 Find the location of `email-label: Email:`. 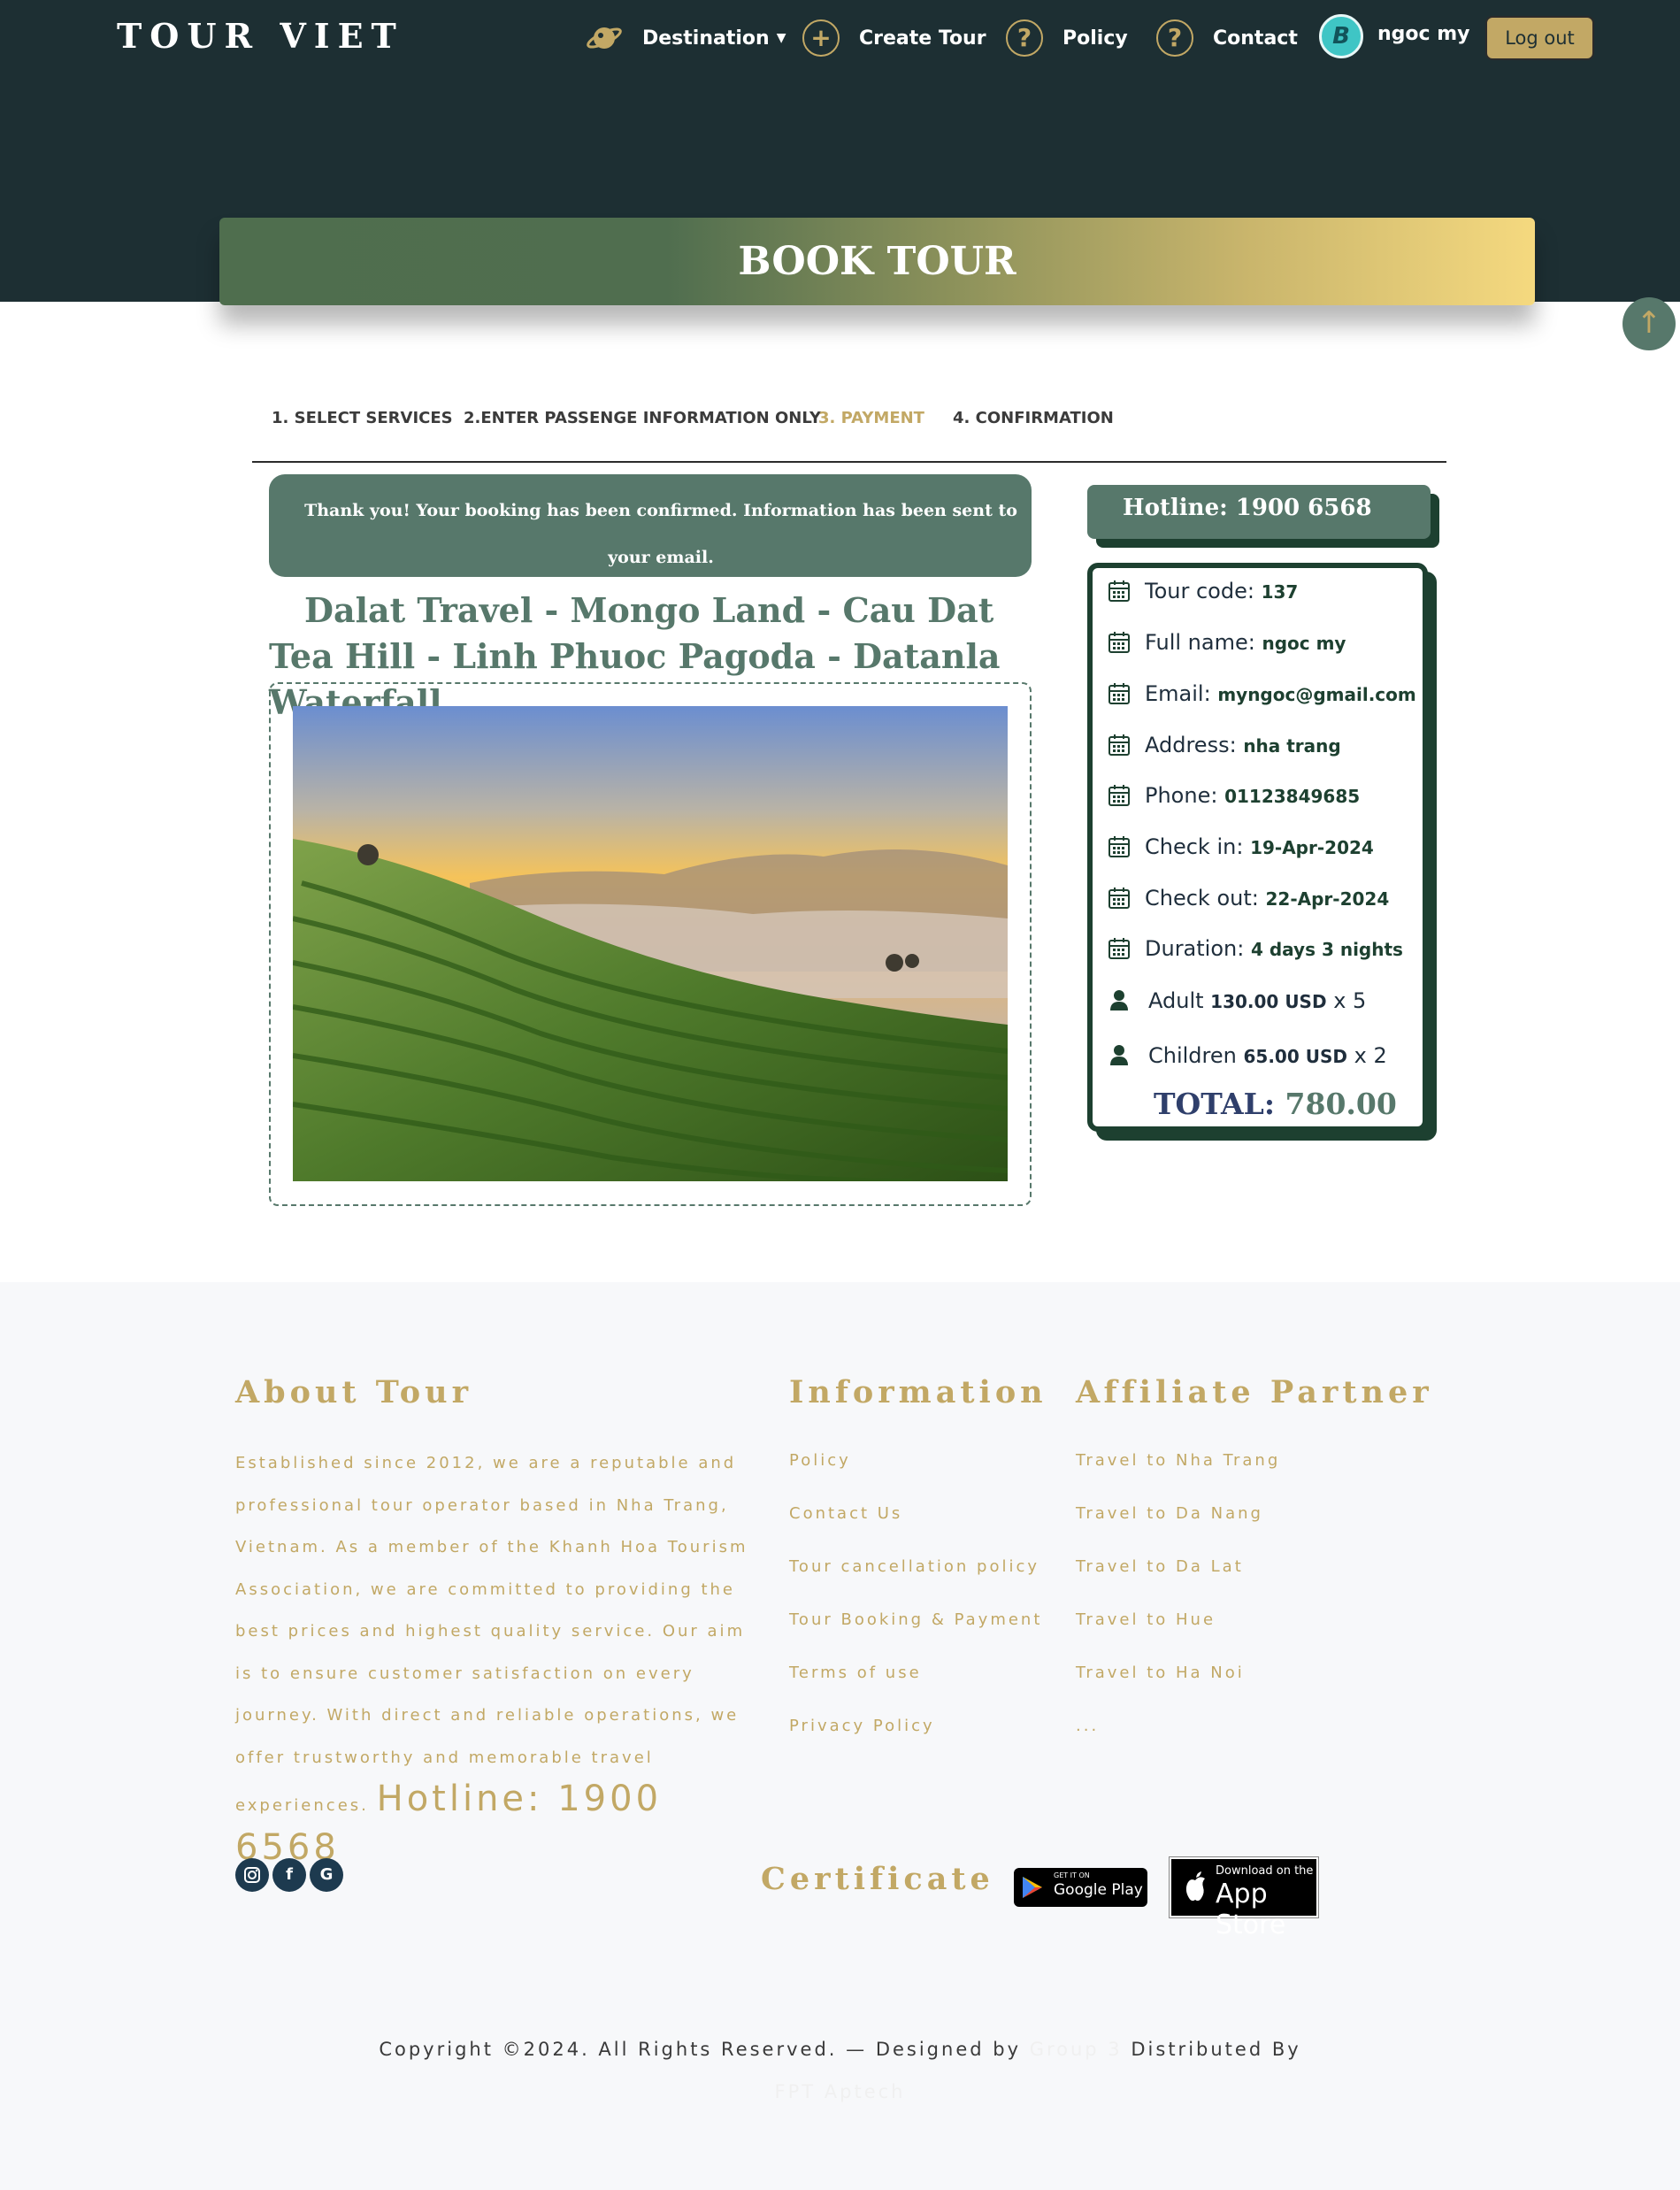

email-label: Email: is located at coordinates (1178, 693).